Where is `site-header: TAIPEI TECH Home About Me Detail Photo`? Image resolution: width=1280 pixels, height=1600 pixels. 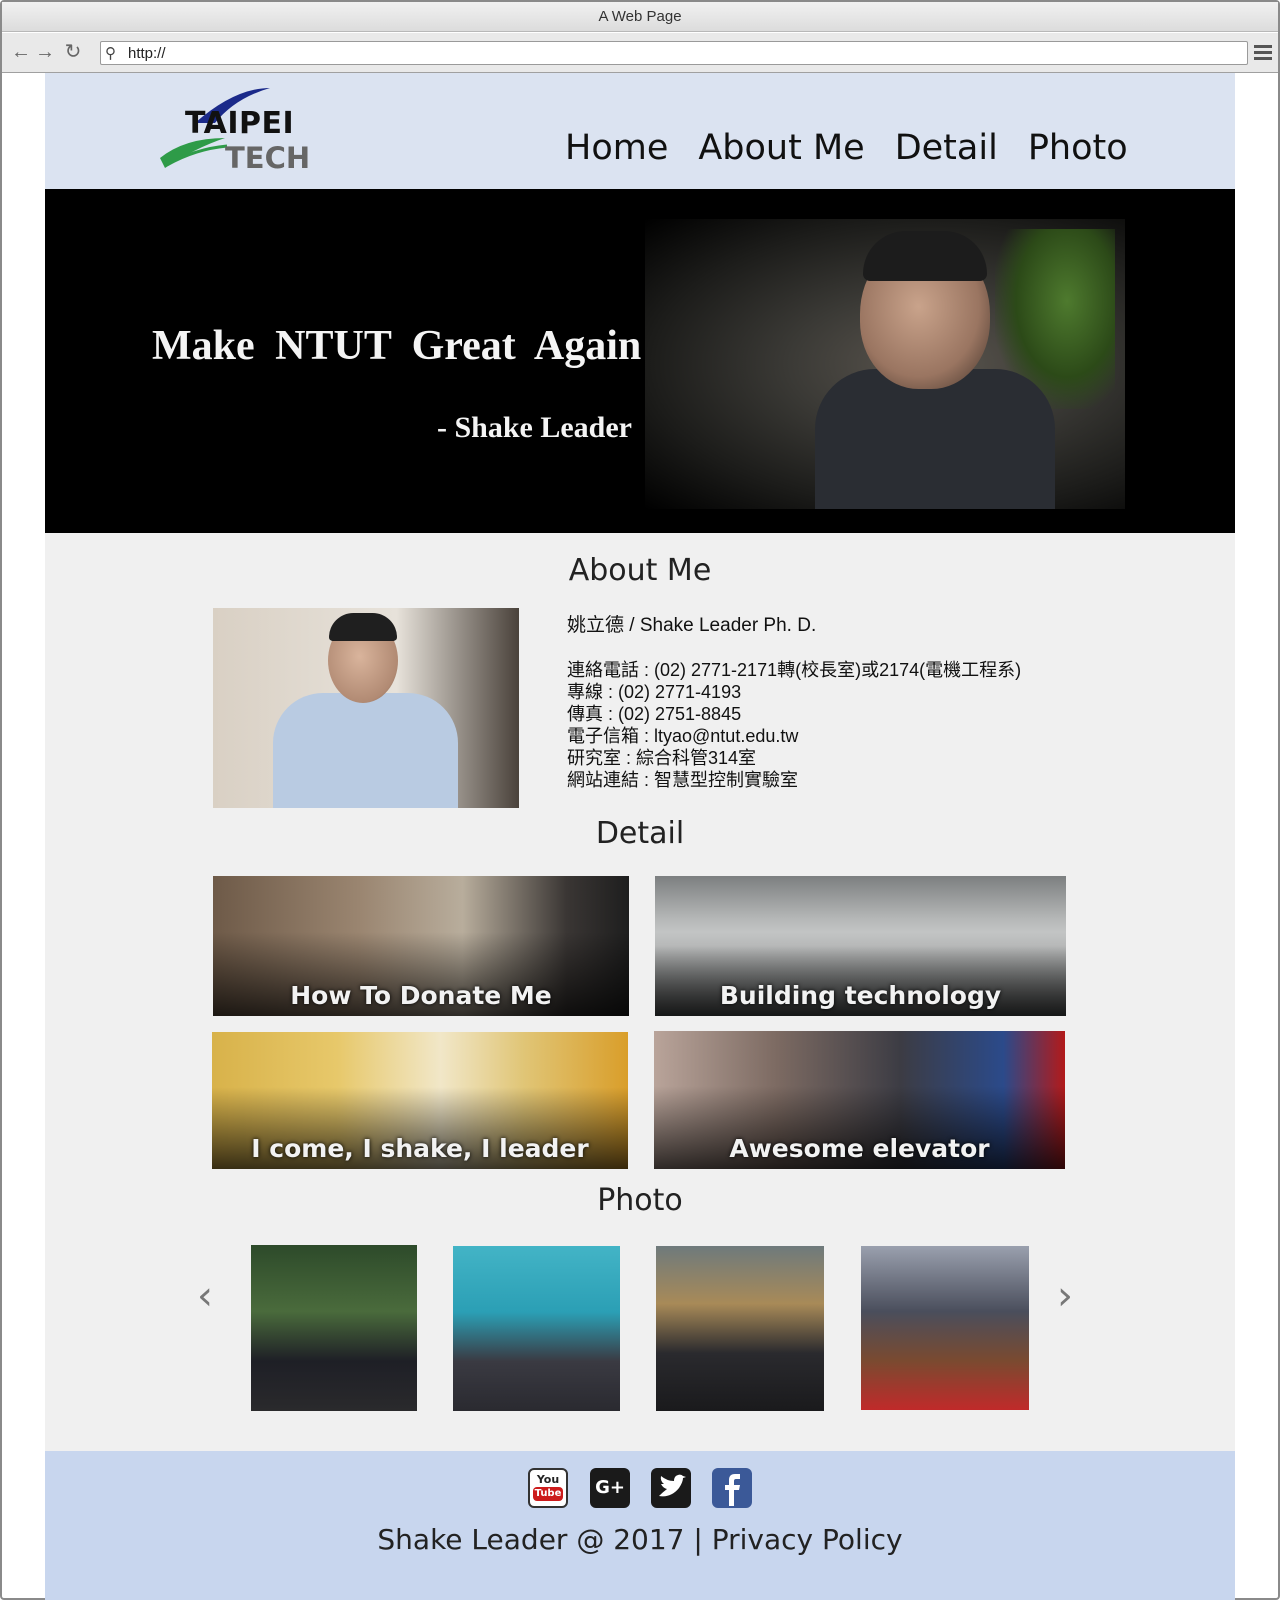 site-header: TAIPEI TECH Home About Me Detail Photo is located at coordinates (640, 131).